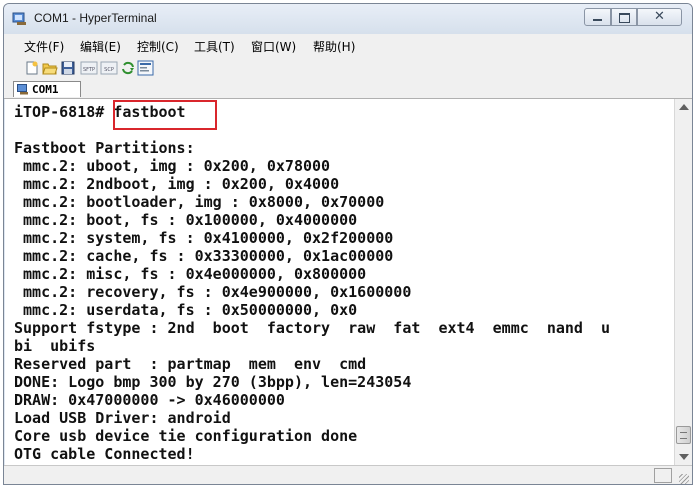 This screenshot has width=699, height=491. I want to click on new-icon, so click(32, 68).